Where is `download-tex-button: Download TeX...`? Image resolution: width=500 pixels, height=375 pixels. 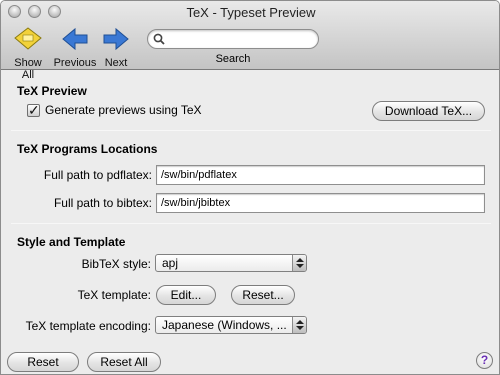 download-tex-button: Download TeX... is located at coordinates (428, 111).